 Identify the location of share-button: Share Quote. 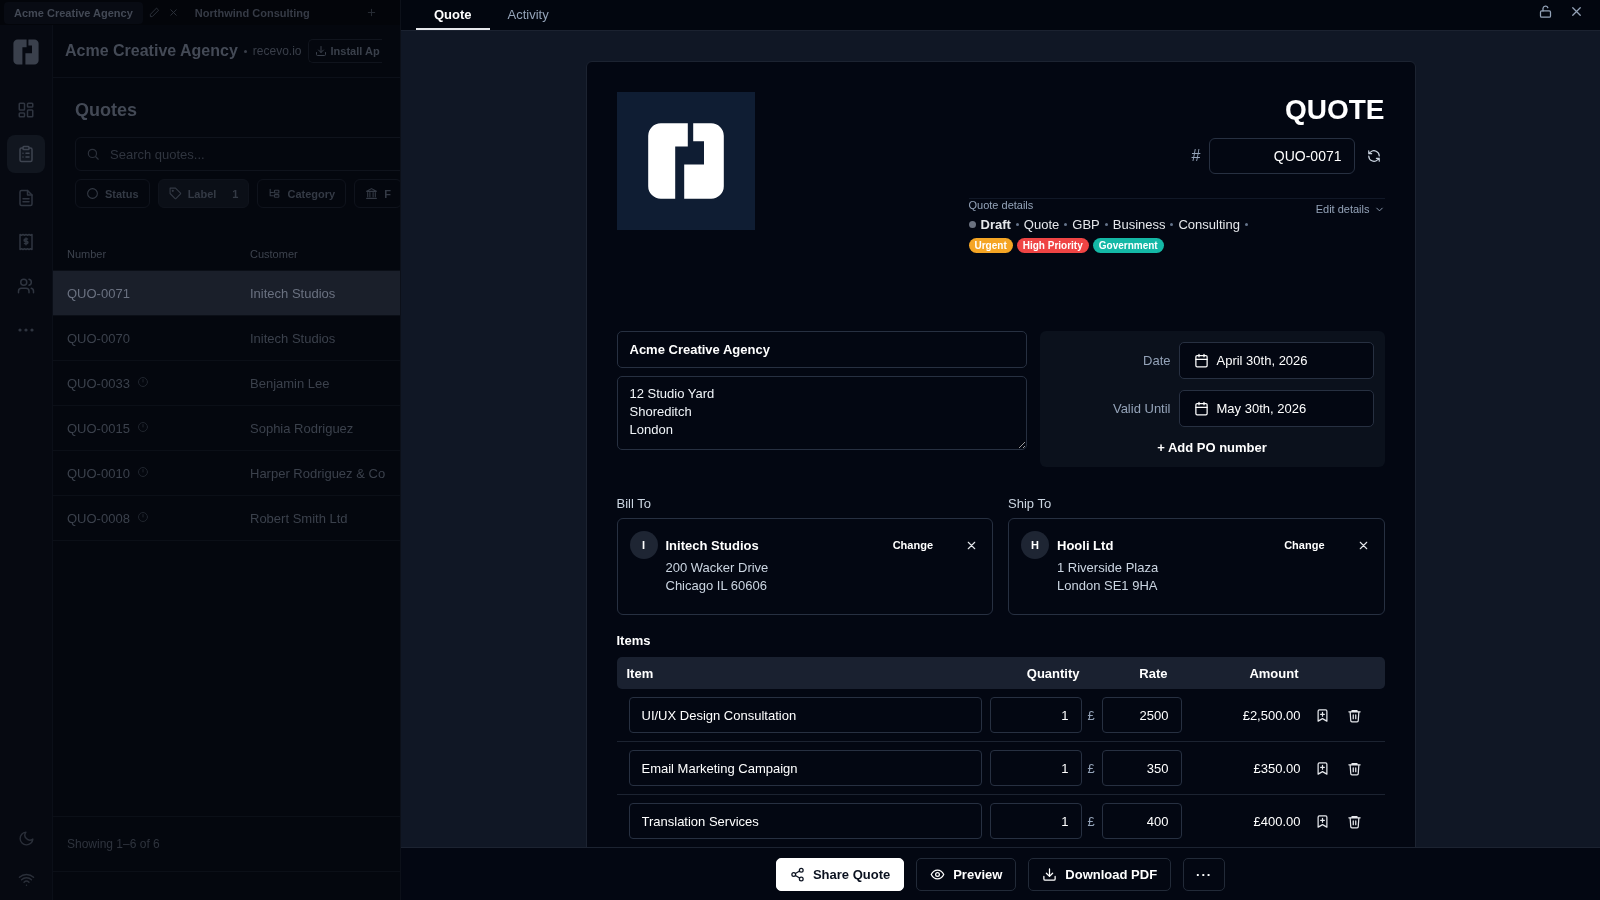
(840, 874).